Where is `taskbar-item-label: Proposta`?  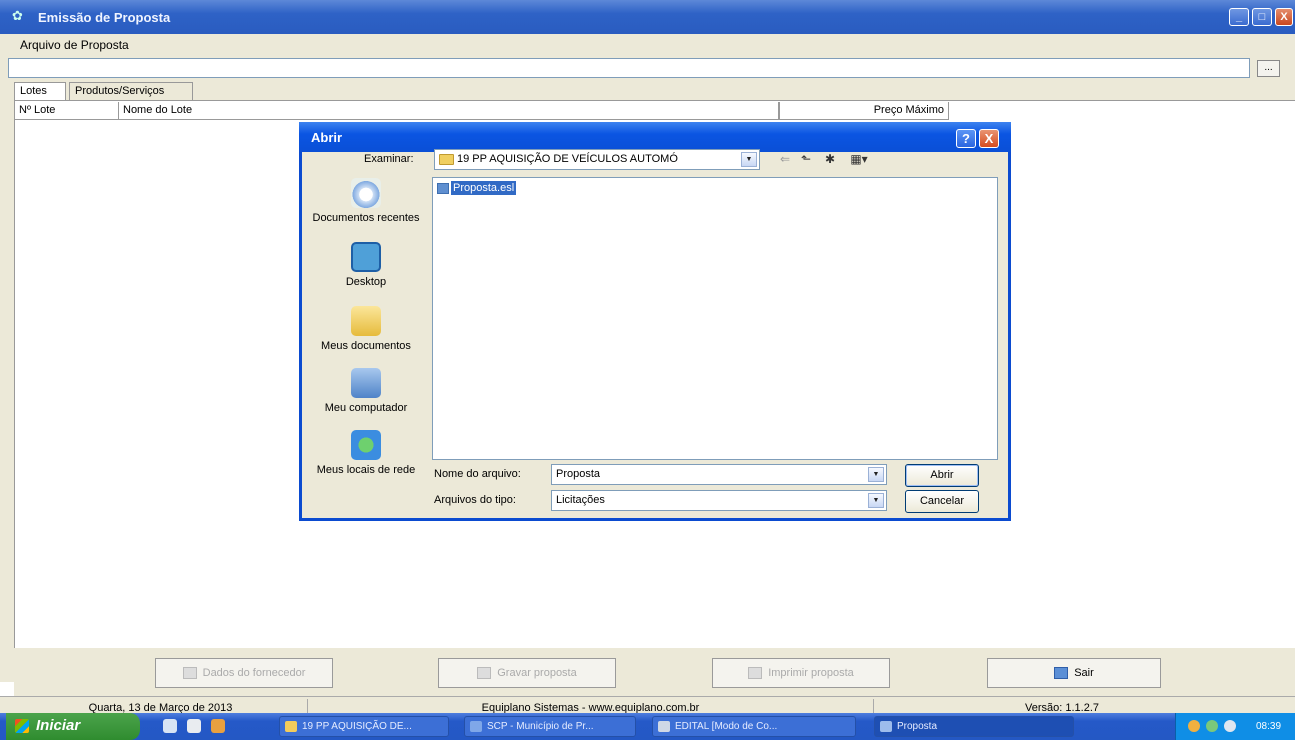
taskbar-item-label: Proposta is located at coordinates (917, 726).